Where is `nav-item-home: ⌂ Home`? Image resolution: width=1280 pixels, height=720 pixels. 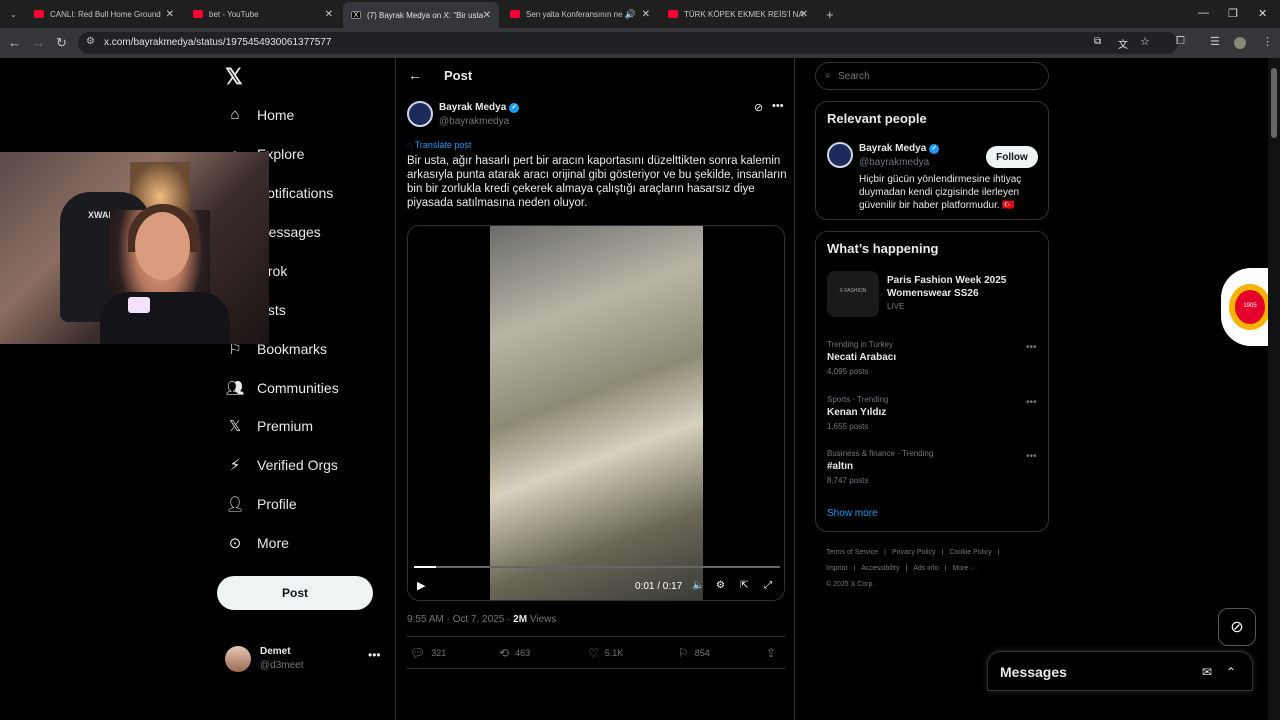 nav-item-home: ⌂ Home is located at coordinates (259, 114).